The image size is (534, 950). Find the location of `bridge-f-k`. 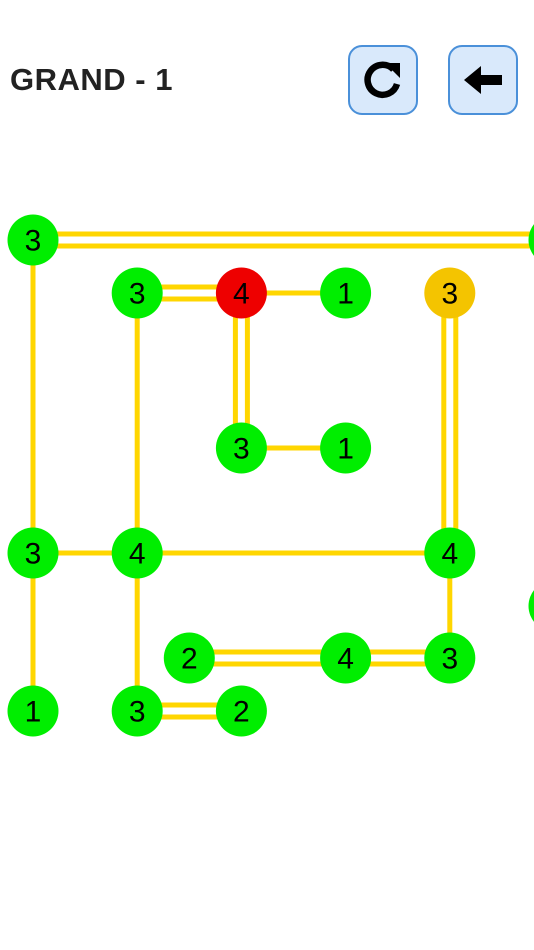

bridge-f-k is located at coordinates (450, 423).